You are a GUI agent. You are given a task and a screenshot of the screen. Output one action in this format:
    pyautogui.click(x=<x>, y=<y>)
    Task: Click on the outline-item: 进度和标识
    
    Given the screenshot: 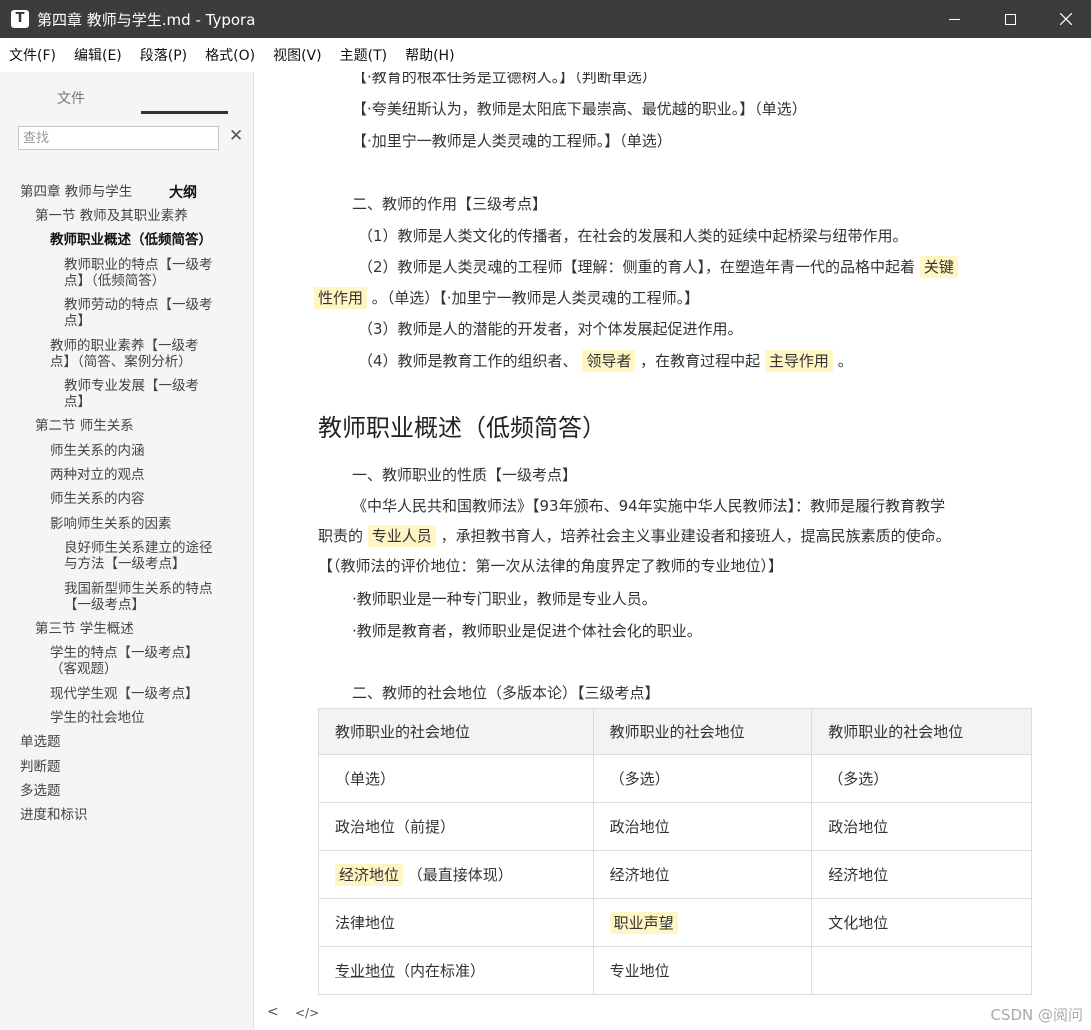 What is the action you would take?
    pyautogui.click(x=54, y=815)
    